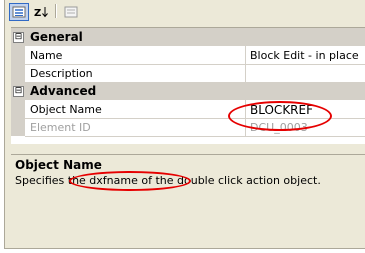 The image size is (365, 253). I want to click on category-label: Advanced, so click(63, 91).